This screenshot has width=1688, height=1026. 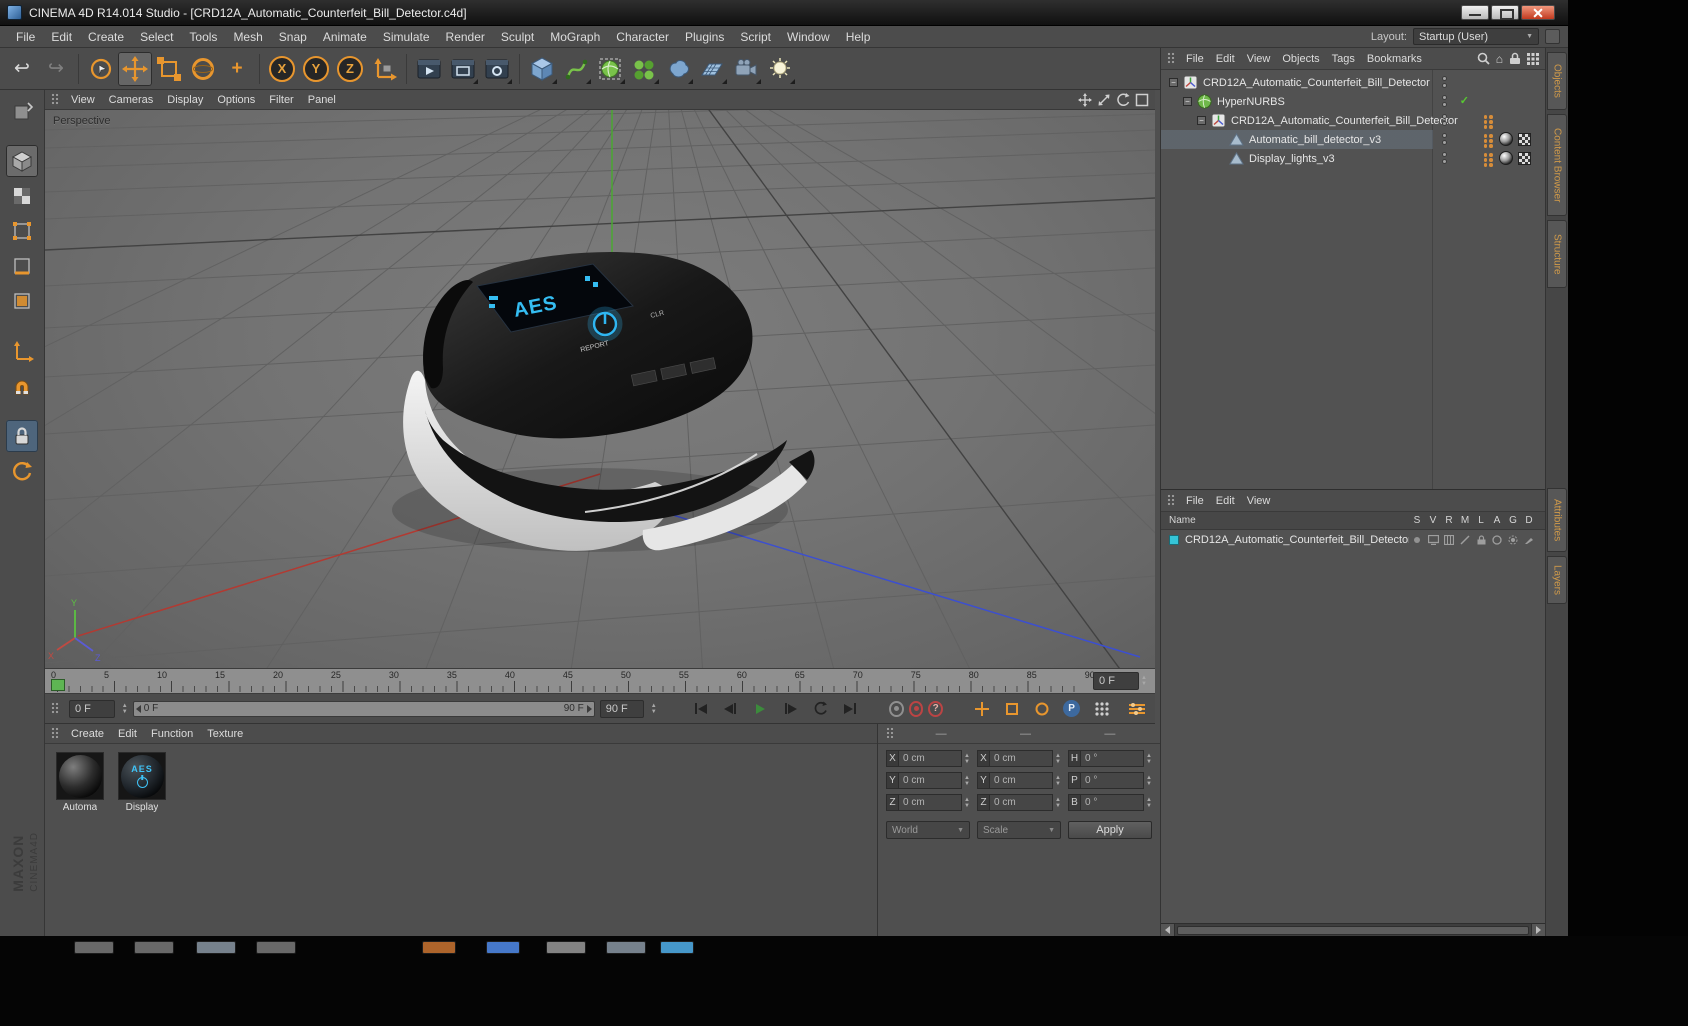 I want to click on apply-button: Apply, so click(x=1110, y=830).